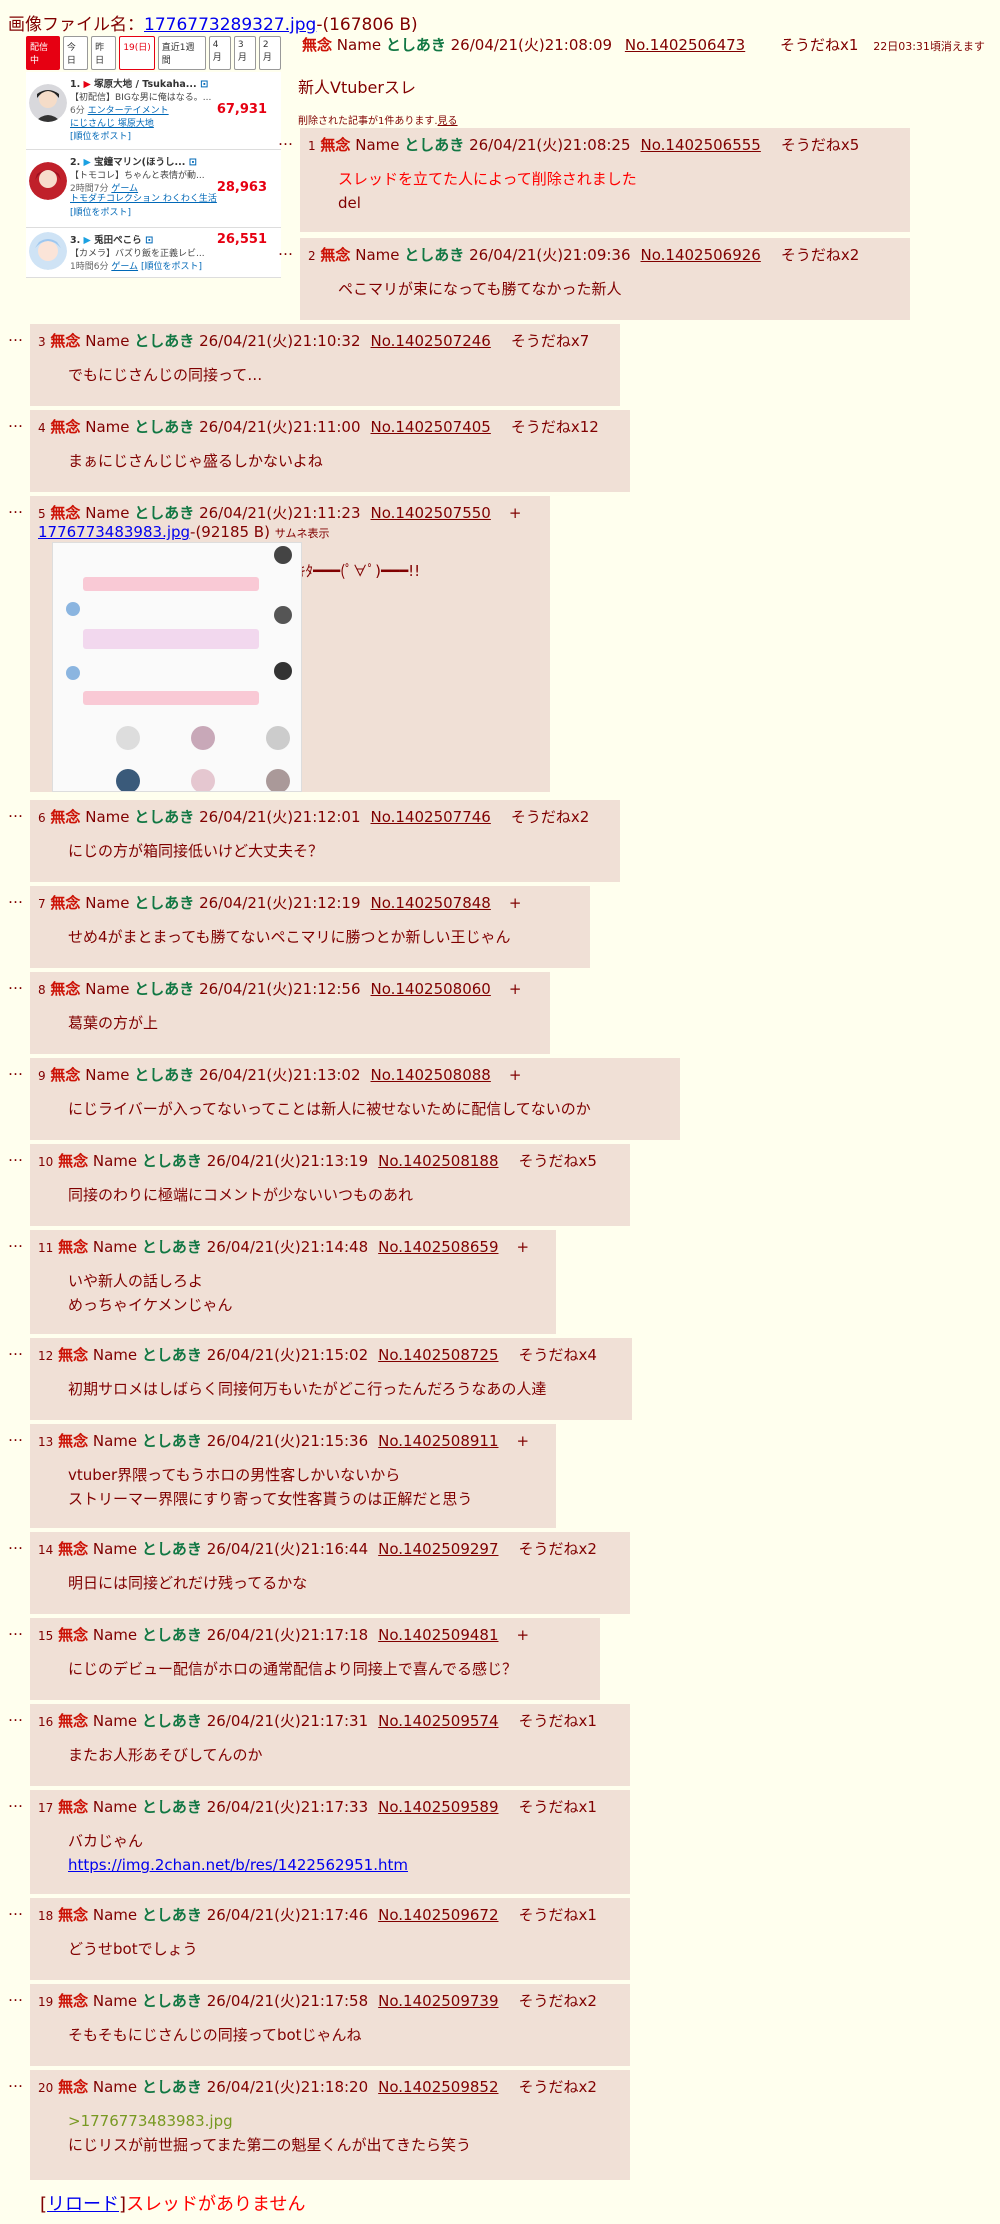 The height and width of the screenshot is (2224, 1000). What do you see at coordinates (43, 53) in the screenshot?
I see `tab-live: 配信中` at bounding box center [43, 53].